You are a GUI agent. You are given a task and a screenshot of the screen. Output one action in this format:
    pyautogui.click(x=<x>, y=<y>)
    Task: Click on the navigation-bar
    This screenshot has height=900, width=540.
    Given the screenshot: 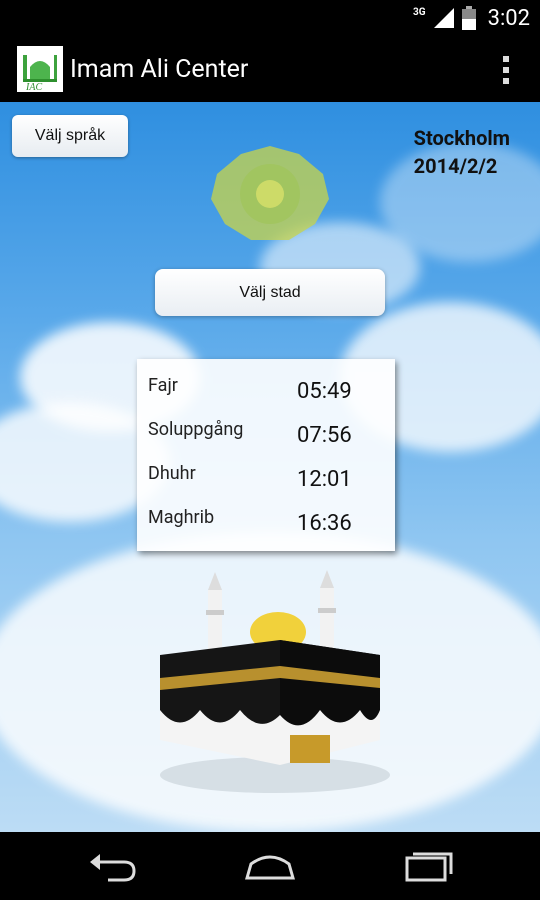 What is the action you would take?
    pyautogui.click(x=270, y=866)
    